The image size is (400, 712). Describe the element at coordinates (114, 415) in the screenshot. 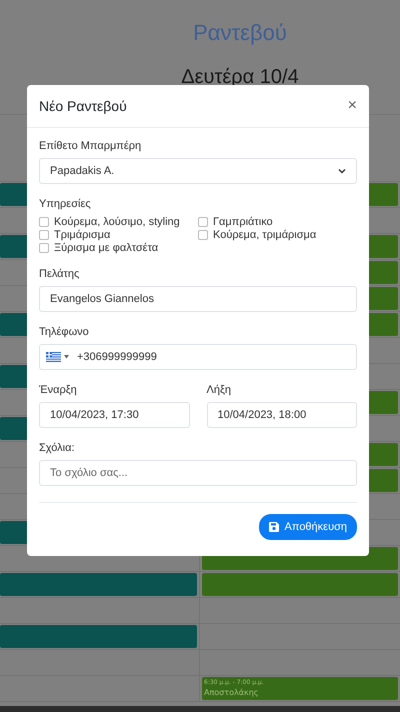

I see `start-time-field: 10/04/2023, 17:30` at that location.